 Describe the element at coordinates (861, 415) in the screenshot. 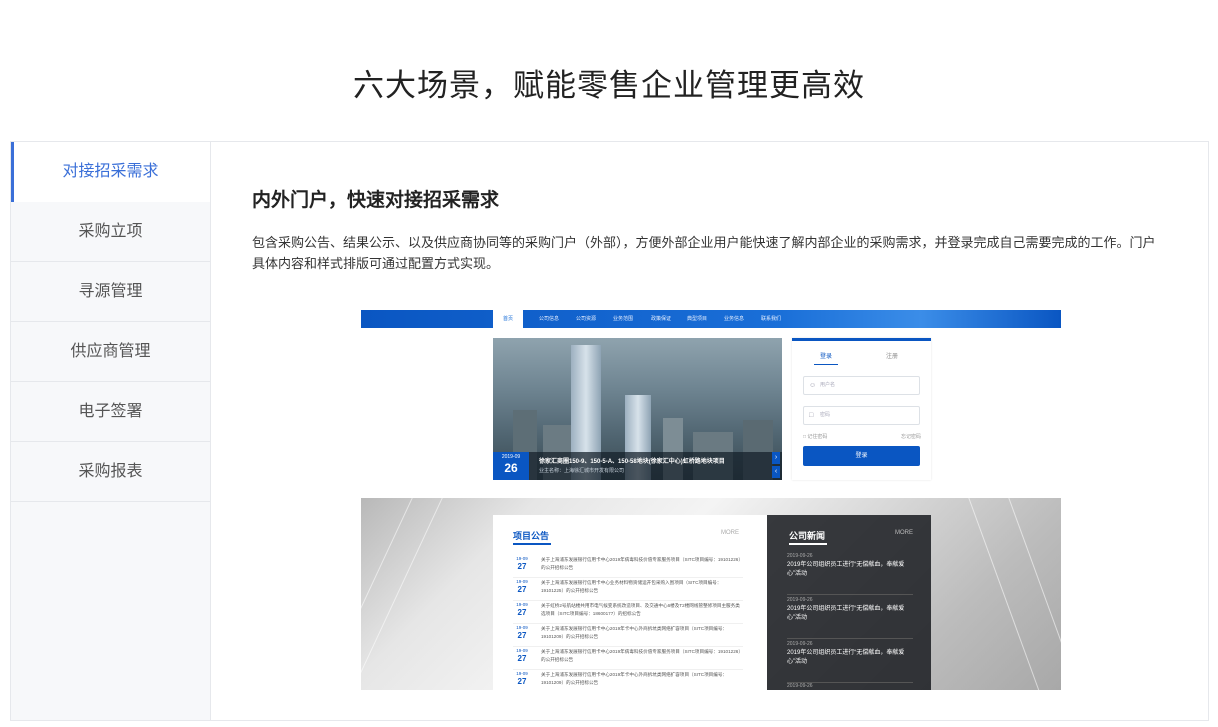

I see `preview-password-field: □ 密码` at that location.